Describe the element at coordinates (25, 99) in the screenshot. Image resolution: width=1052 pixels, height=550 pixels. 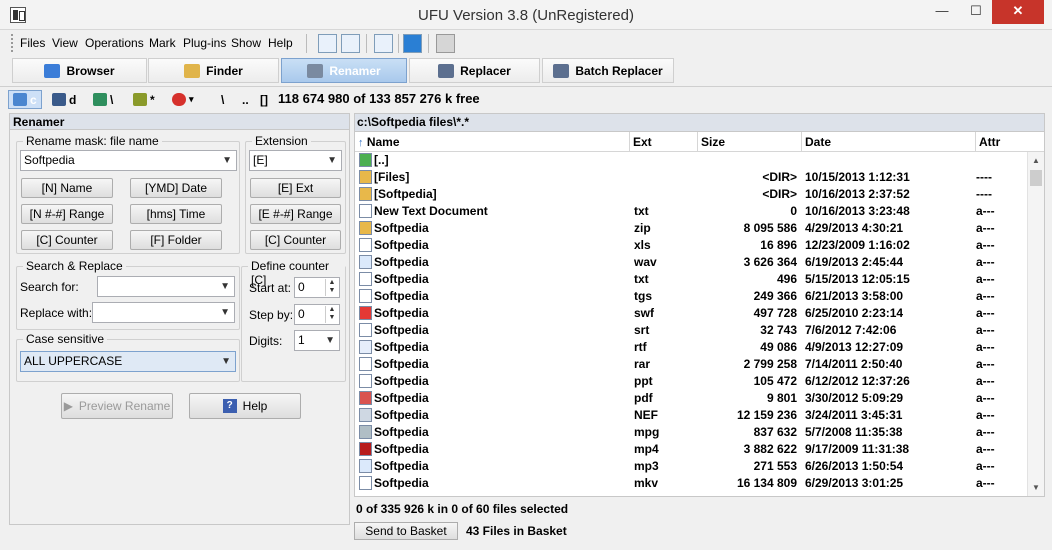
I see `drive-c: c` at that location.